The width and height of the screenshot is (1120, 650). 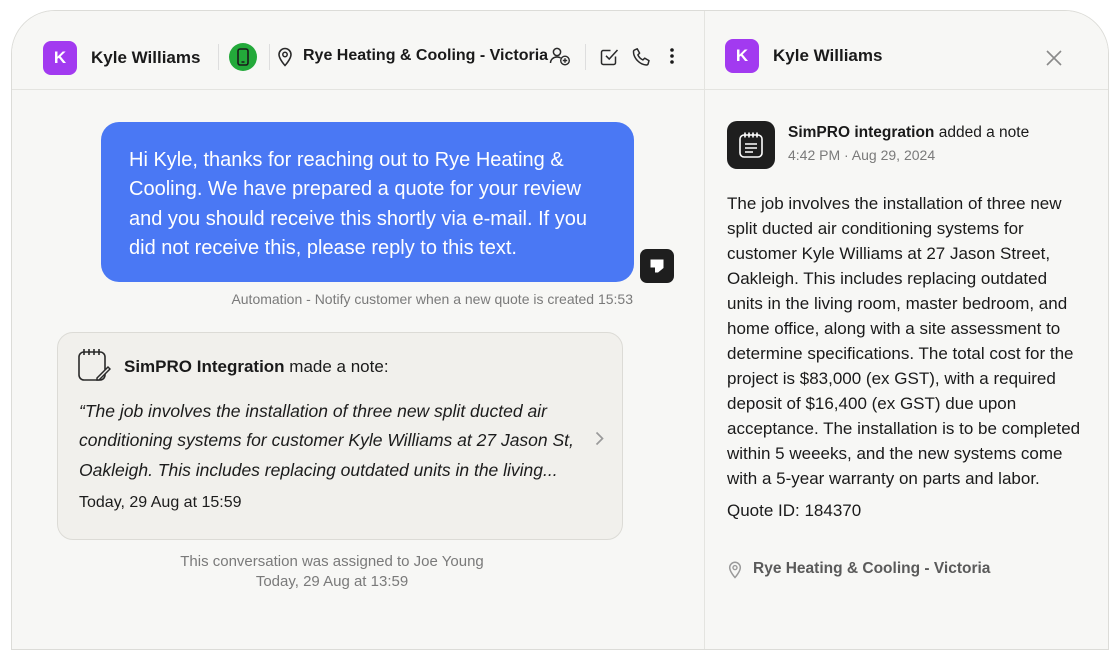 I want to click on quote-id: Quote ID: 184370, so click(x=794, y=510).